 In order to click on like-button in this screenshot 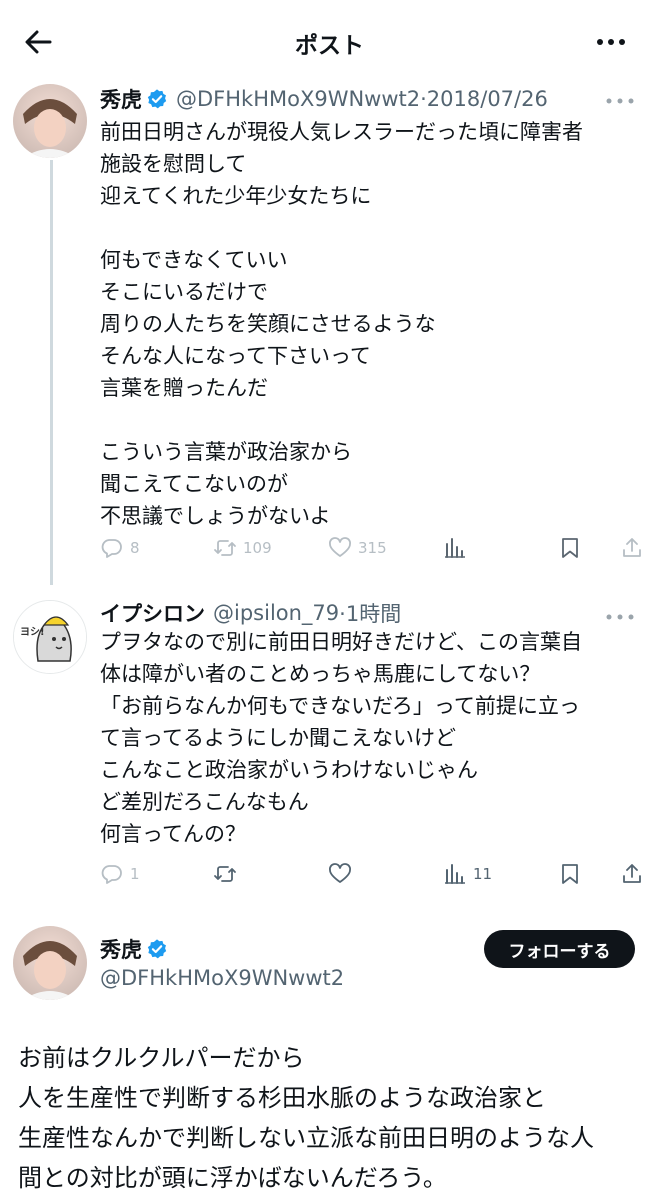, I will do `click(340, 874)`.